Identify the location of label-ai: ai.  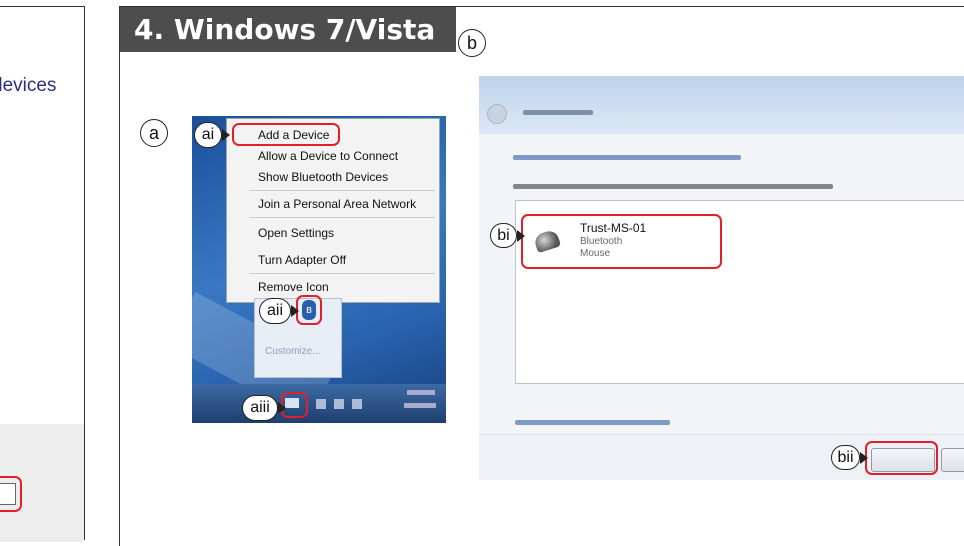
(208, 135).